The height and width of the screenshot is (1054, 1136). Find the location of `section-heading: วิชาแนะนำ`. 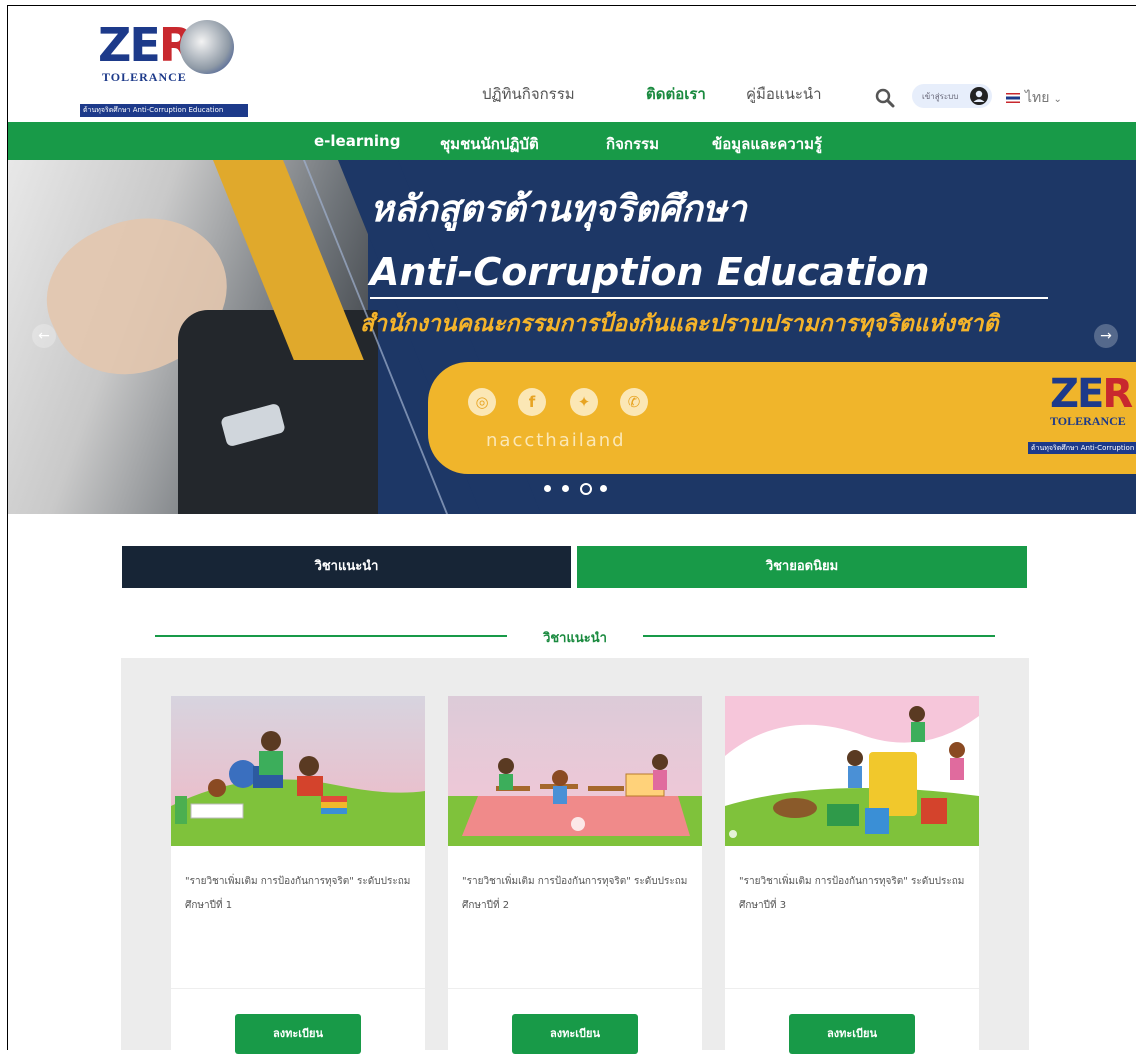

section-heading: วิชาแนะนำ is located at coordinates (575, 636).